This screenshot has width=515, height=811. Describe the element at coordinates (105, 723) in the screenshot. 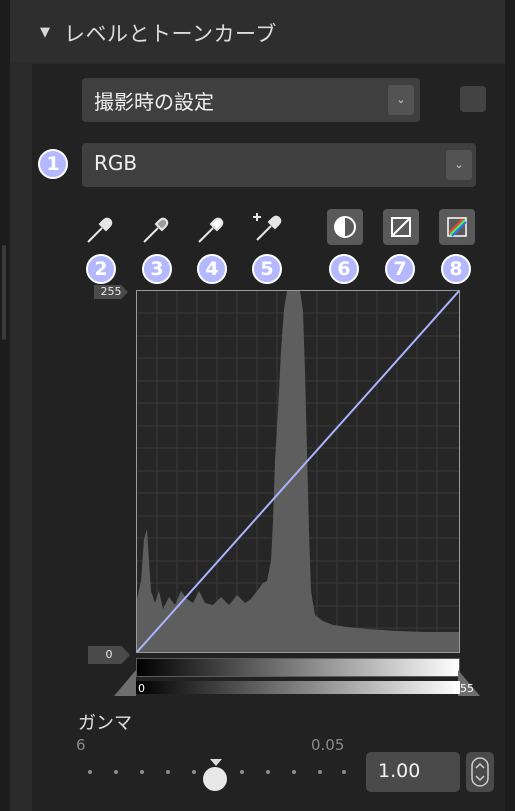

I see `gamma-label: ガンマ` at that location.